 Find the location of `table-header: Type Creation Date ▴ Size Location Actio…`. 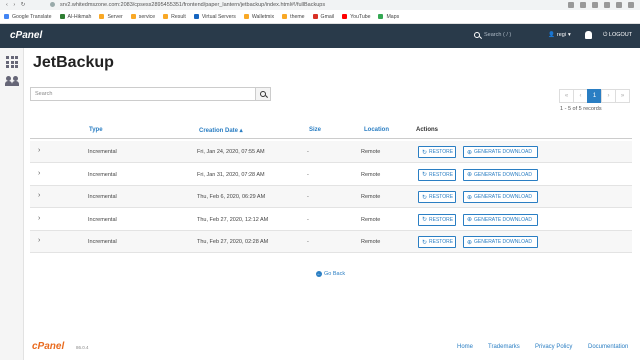

table-header: Type Creation Date ▴ Size Location Actio… is located at coordinates (331, 132).